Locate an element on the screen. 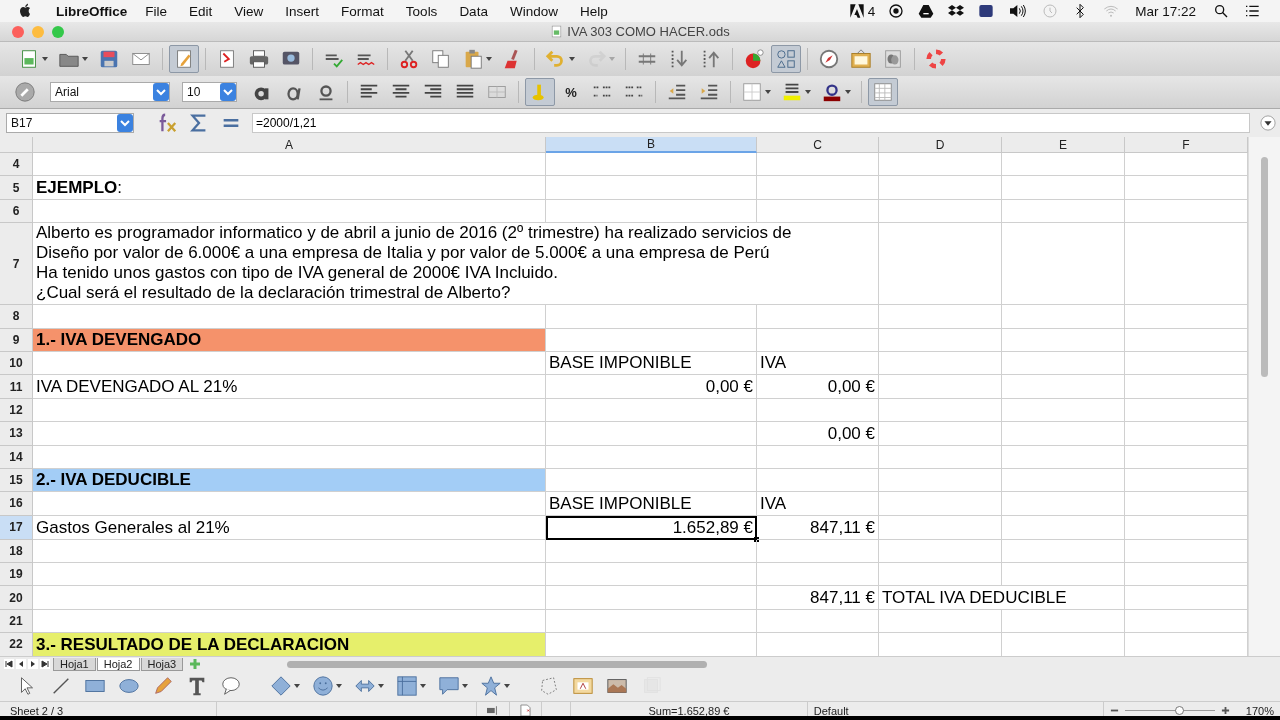  row-header: 7 is located at coordinates (16, 264).